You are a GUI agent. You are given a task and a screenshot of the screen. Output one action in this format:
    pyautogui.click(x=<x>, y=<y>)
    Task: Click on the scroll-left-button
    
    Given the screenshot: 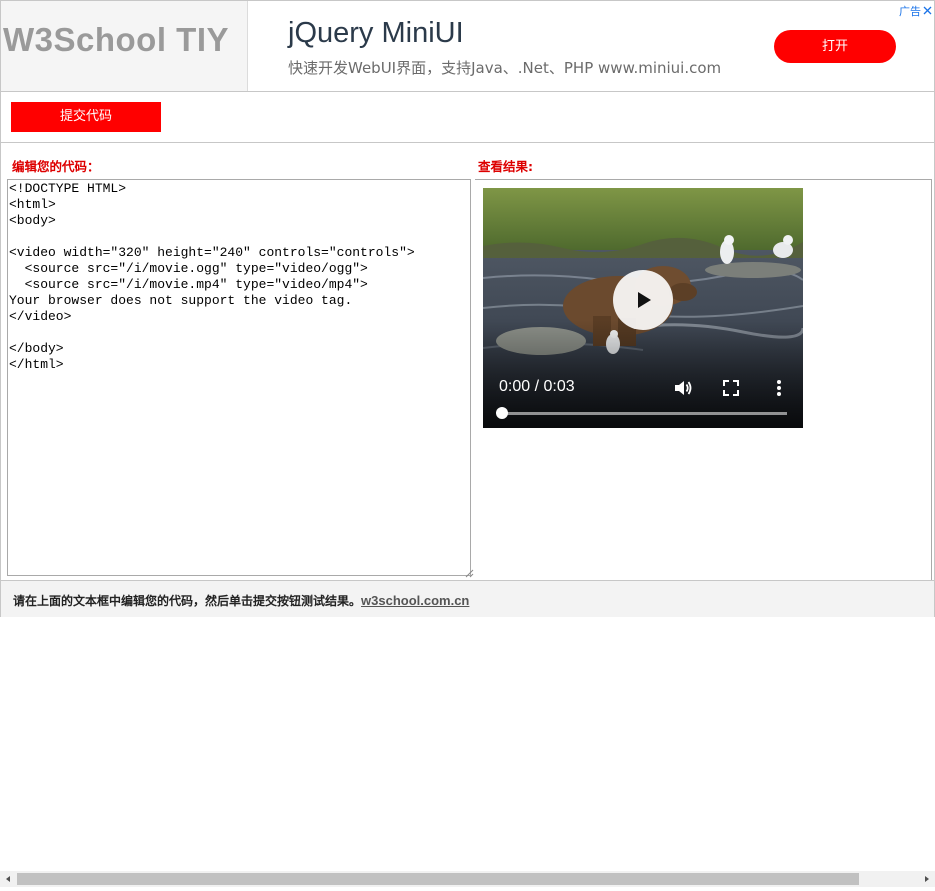 What is the action you would take?
    pyautogui.click(x=8, y=879)
    